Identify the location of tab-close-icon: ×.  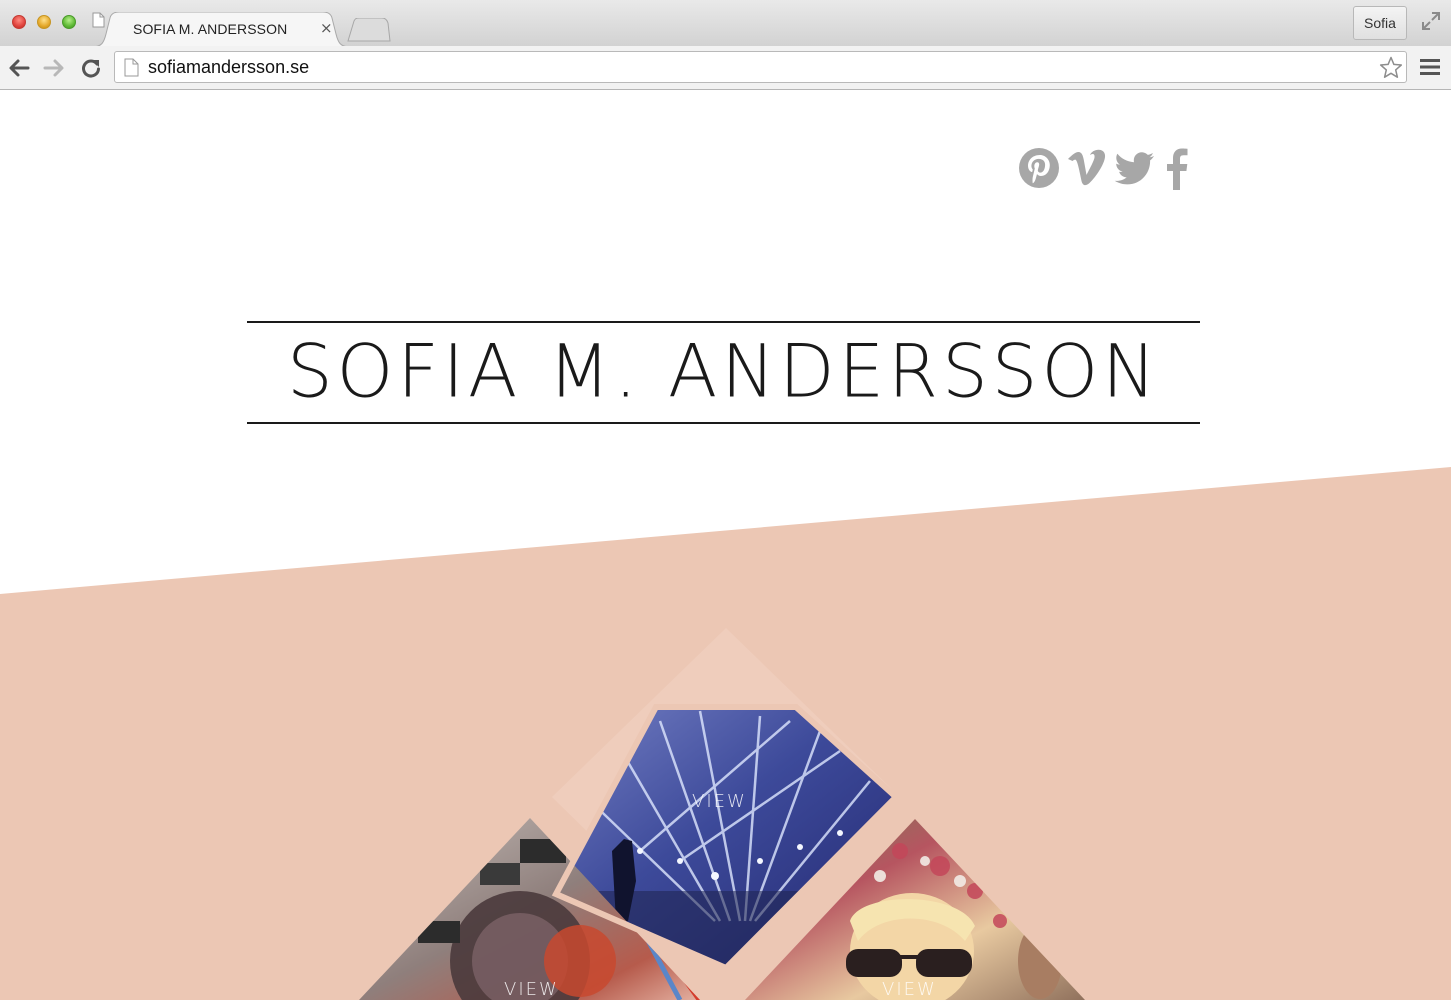
(326, 28).